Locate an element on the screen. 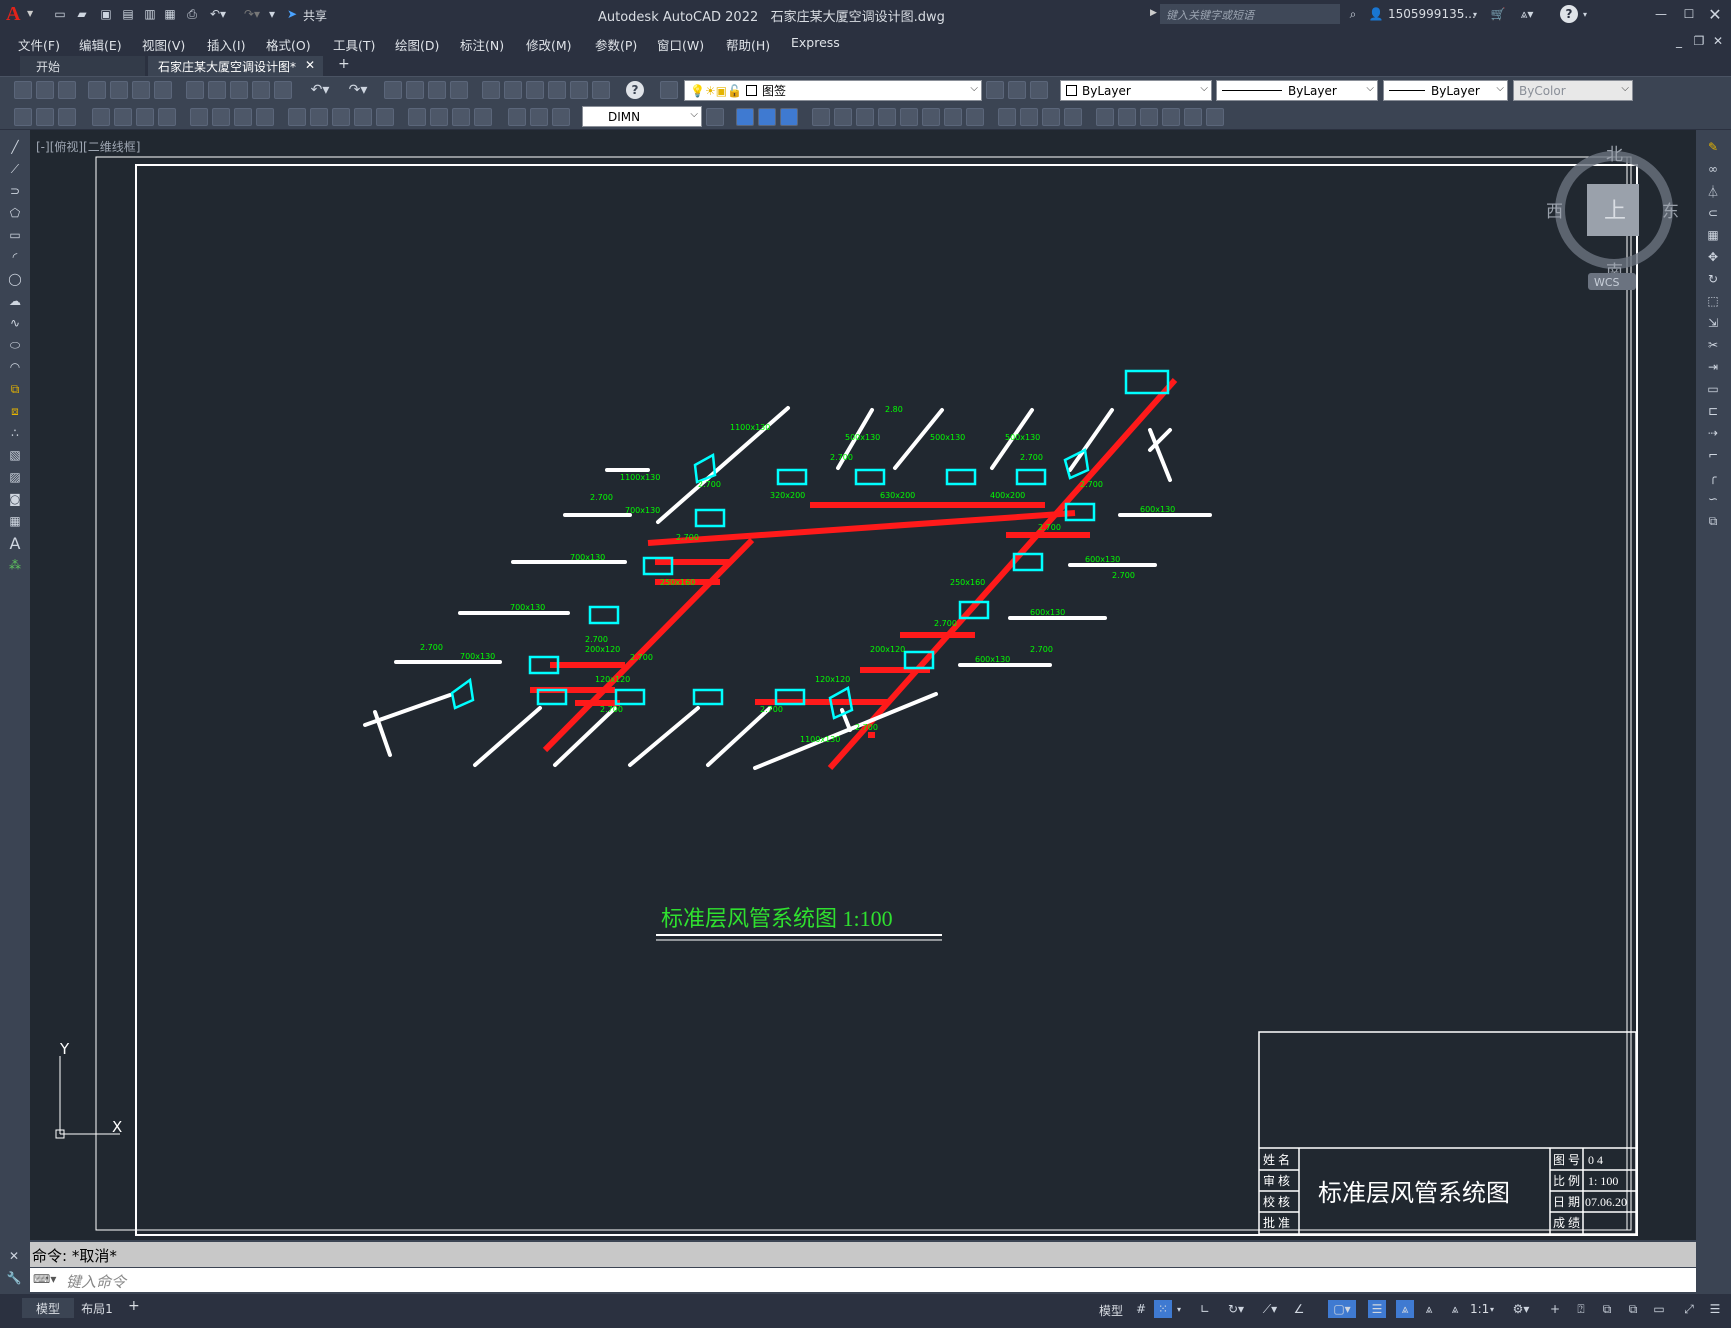 This screenshot has width=1731, height=1328. insert-block-icon: ⧉ is located at coordinates (15, 389).